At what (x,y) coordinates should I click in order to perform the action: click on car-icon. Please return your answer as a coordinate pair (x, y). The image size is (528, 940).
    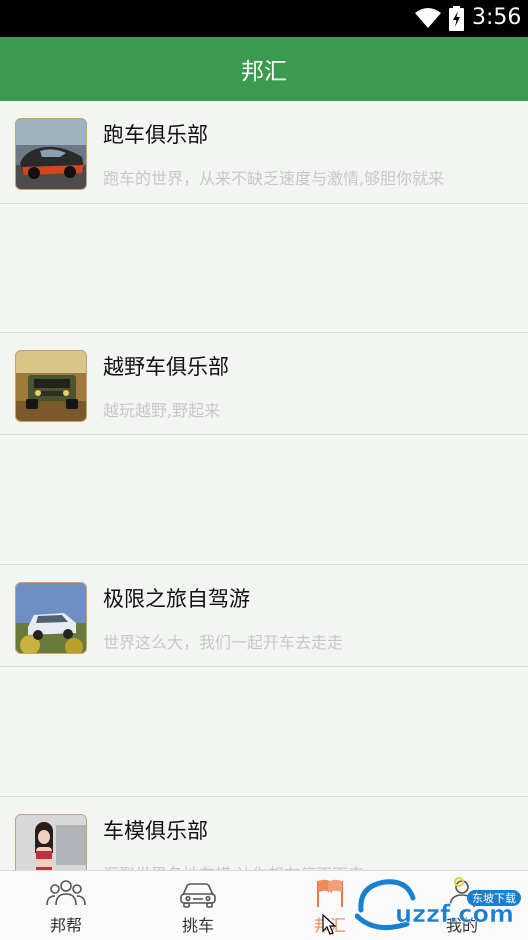
    Looking at the image, I should click on (198, 895).